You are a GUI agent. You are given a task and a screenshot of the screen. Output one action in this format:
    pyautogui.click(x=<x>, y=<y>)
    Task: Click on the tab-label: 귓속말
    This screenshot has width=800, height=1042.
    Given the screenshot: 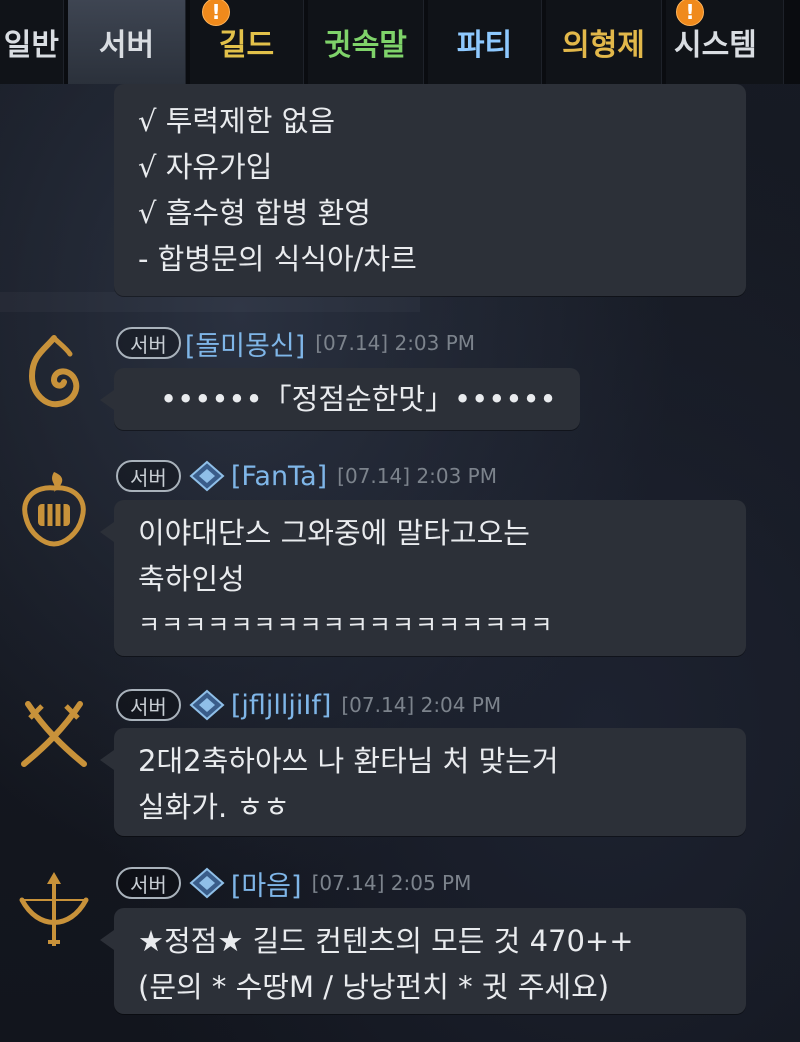 What is the action you would take?
    pyautogui.click(x=365, y=45)
    